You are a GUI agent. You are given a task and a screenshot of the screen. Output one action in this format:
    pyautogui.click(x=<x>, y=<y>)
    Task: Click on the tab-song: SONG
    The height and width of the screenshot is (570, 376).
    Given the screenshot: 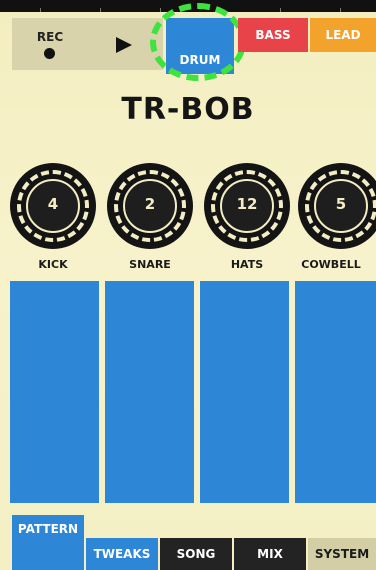 What is the action you would take?
    pyautogui.click(x=196, y=554)
    